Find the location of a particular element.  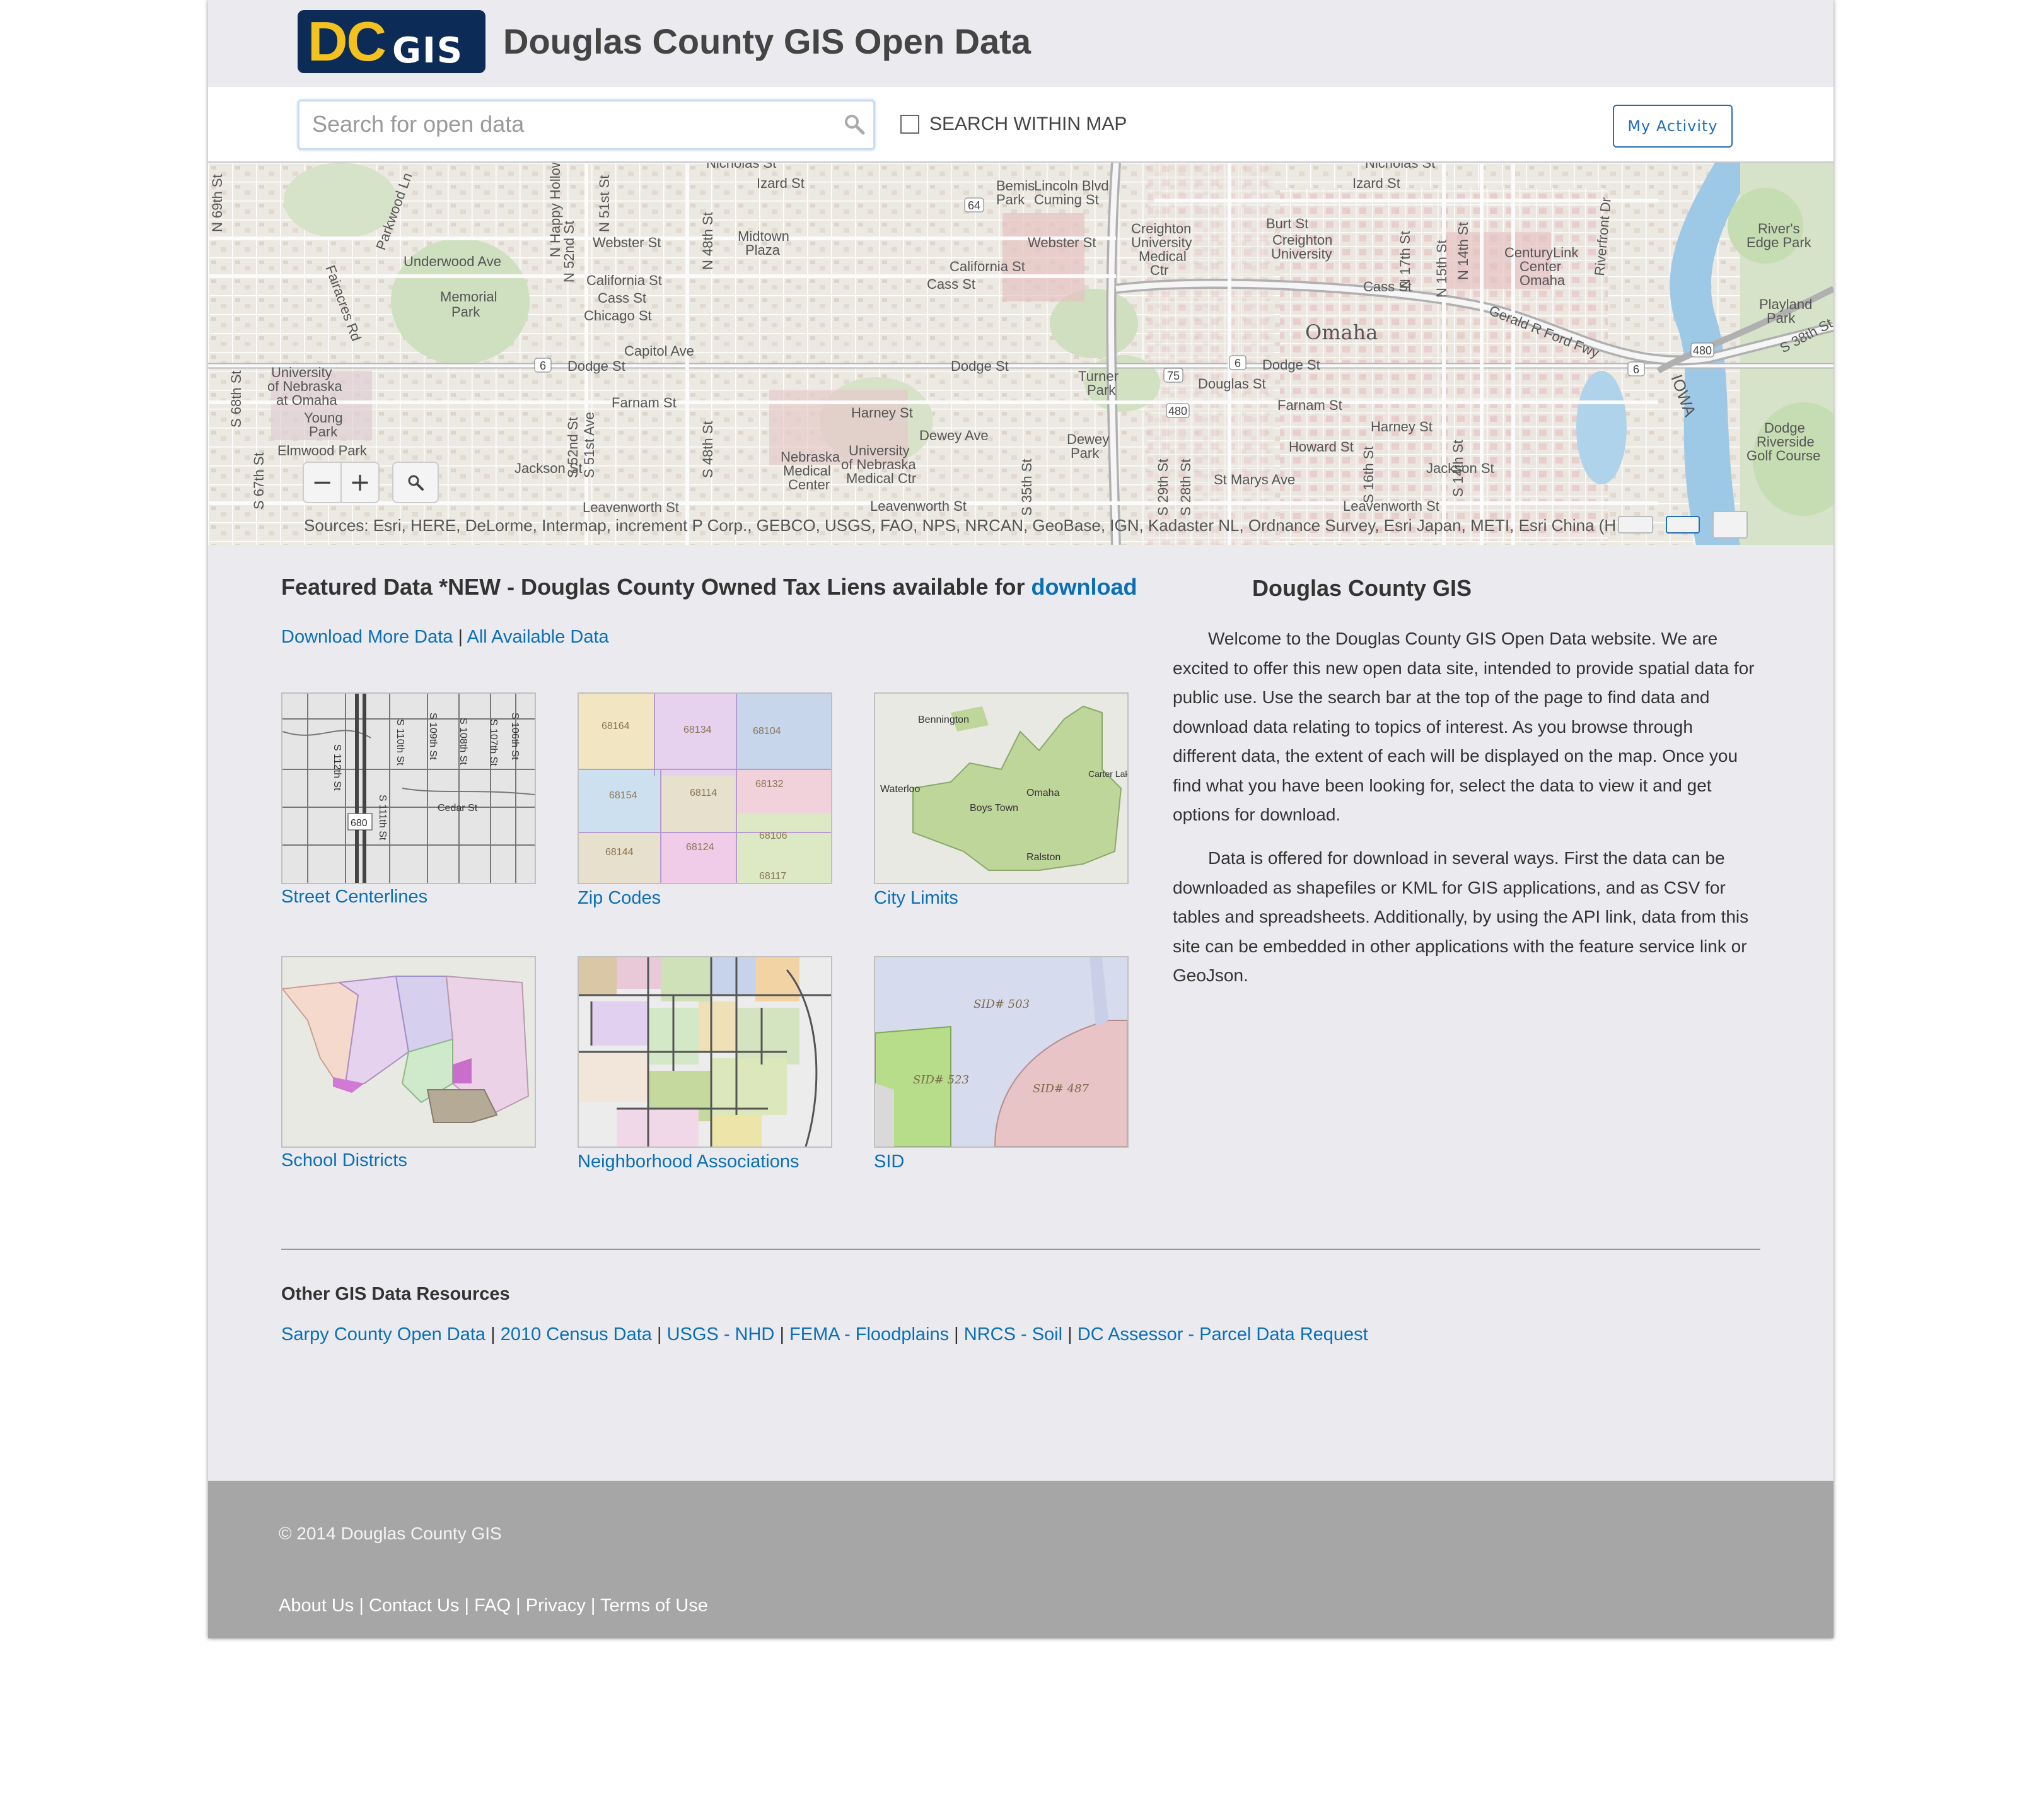

nrcs-soil-link: NRCS - Soil is located at coordinates (1013, 1334).